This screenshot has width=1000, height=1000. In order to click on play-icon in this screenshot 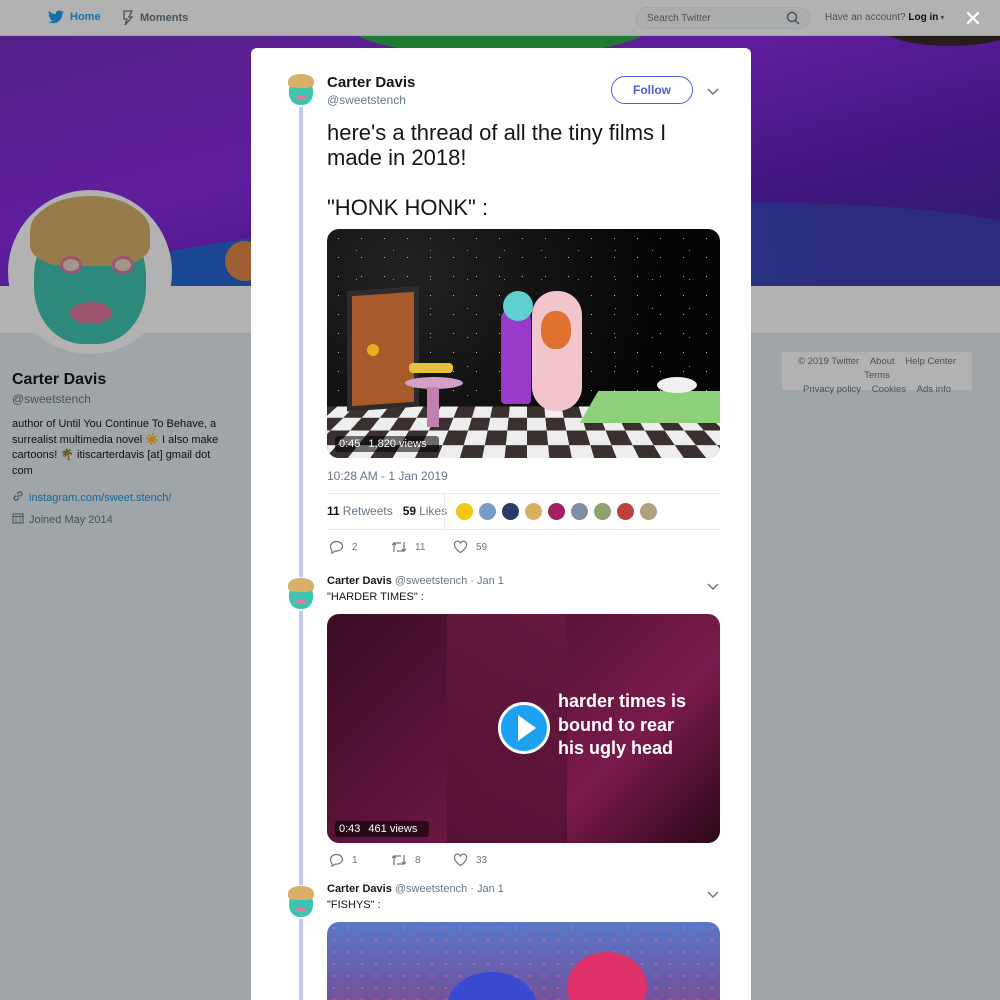, I will do `click(527, 728)`.